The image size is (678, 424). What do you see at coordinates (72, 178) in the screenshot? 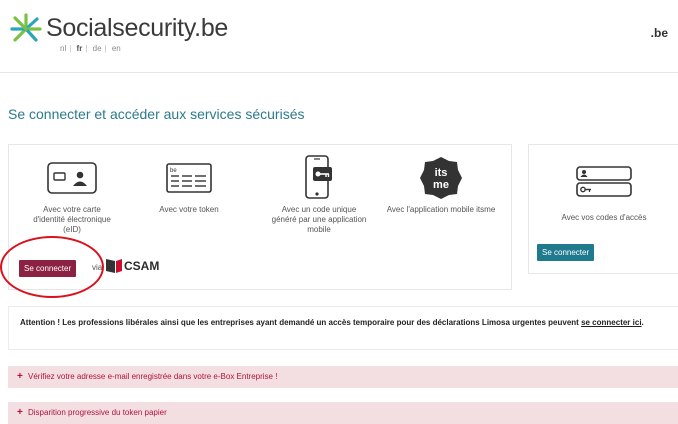
I see `eid-card-icon` at bounding box center [72, 178].